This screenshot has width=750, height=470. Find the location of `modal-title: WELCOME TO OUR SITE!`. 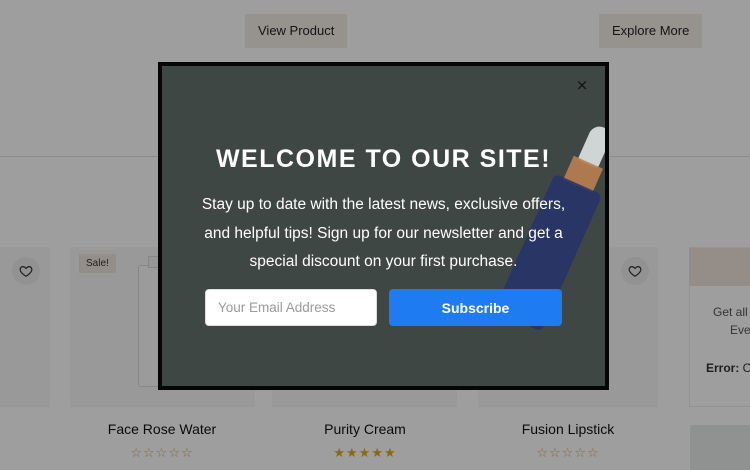

modal-title: WELCOME TO OUR SITE! is located at coordinates (383, 159).